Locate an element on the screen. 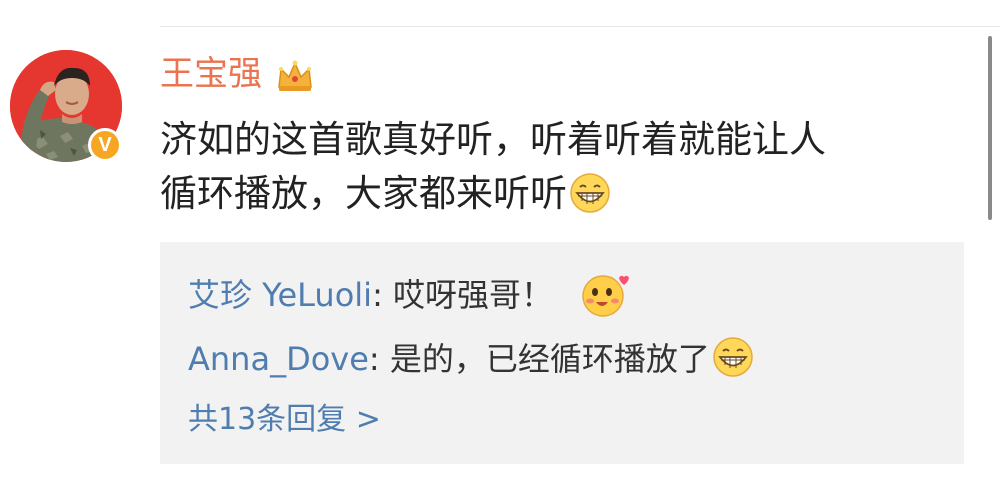 Image resolution: width=1000 pixels, height=478 pixels. comment-item: 艾珍 YeLuoli: 哎呀强哥！ is located at coordinates (409, 294).